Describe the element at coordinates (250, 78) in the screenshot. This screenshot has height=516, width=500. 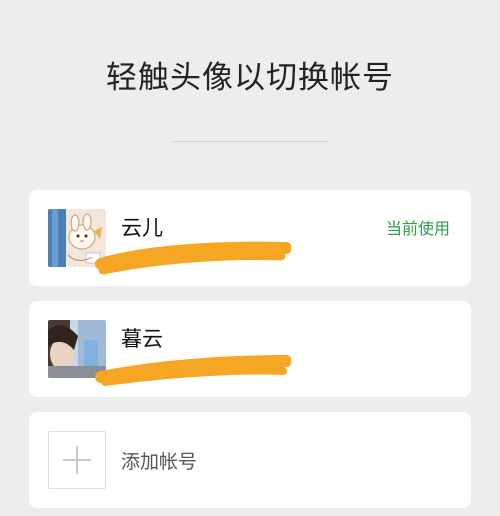
I see `page-title: 轻触头像以切换帐号` at that location.